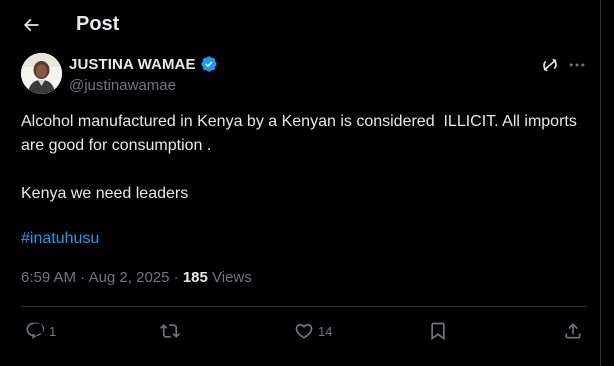 Image resolution: width=614 pixels, height=366 pixels. Describe the element at coordinates (98, 24) in the screenshot. I see `page-title: Post` at that location.